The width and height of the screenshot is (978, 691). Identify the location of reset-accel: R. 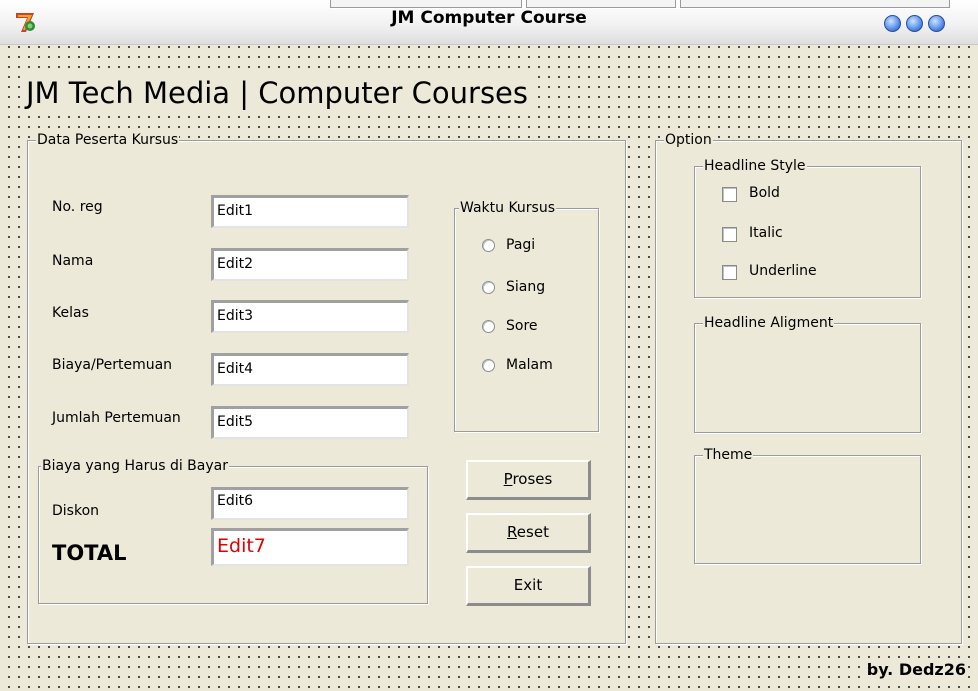
(512, 532).